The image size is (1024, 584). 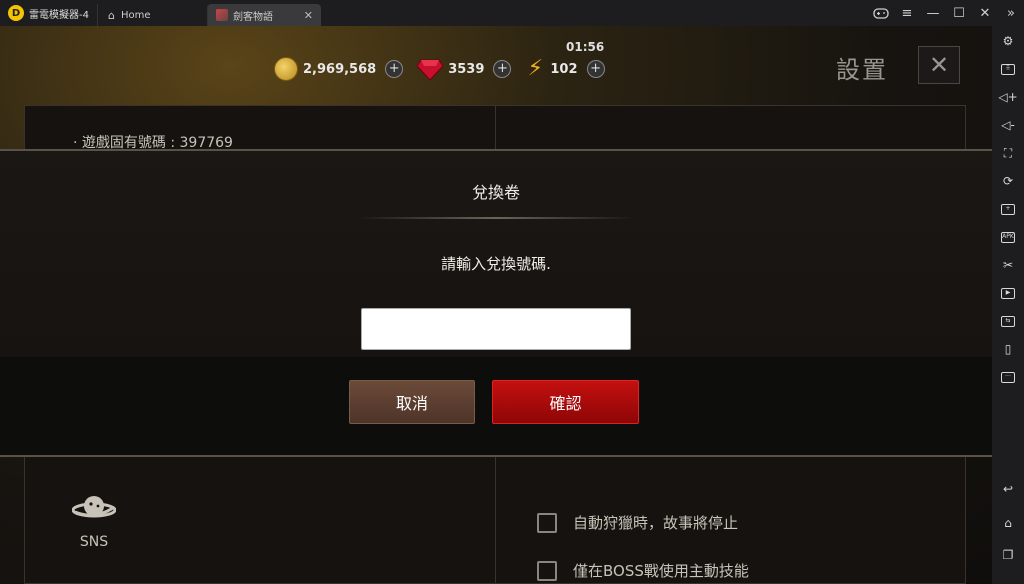 I want to click on minimize-icon: —, so click(x=933, y=13).